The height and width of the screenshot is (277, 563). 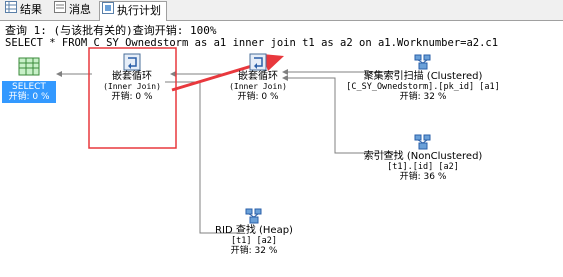 What do you see at coordinates (29, 80) in the screenshot?
I see `plan-node-select: SELECT 开销: 0 %` at bounding box center [29, 80].